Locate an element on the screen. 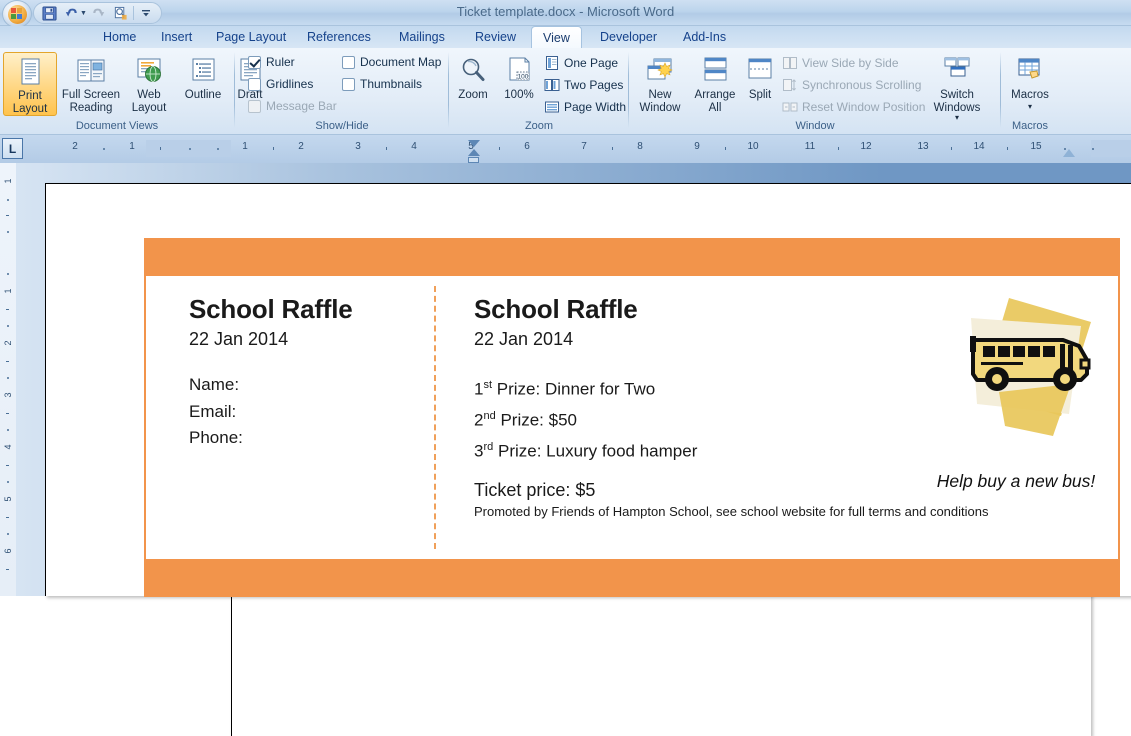 The image size is (1131, 736). outline-button: Outline is located at coordinates (203, 84).